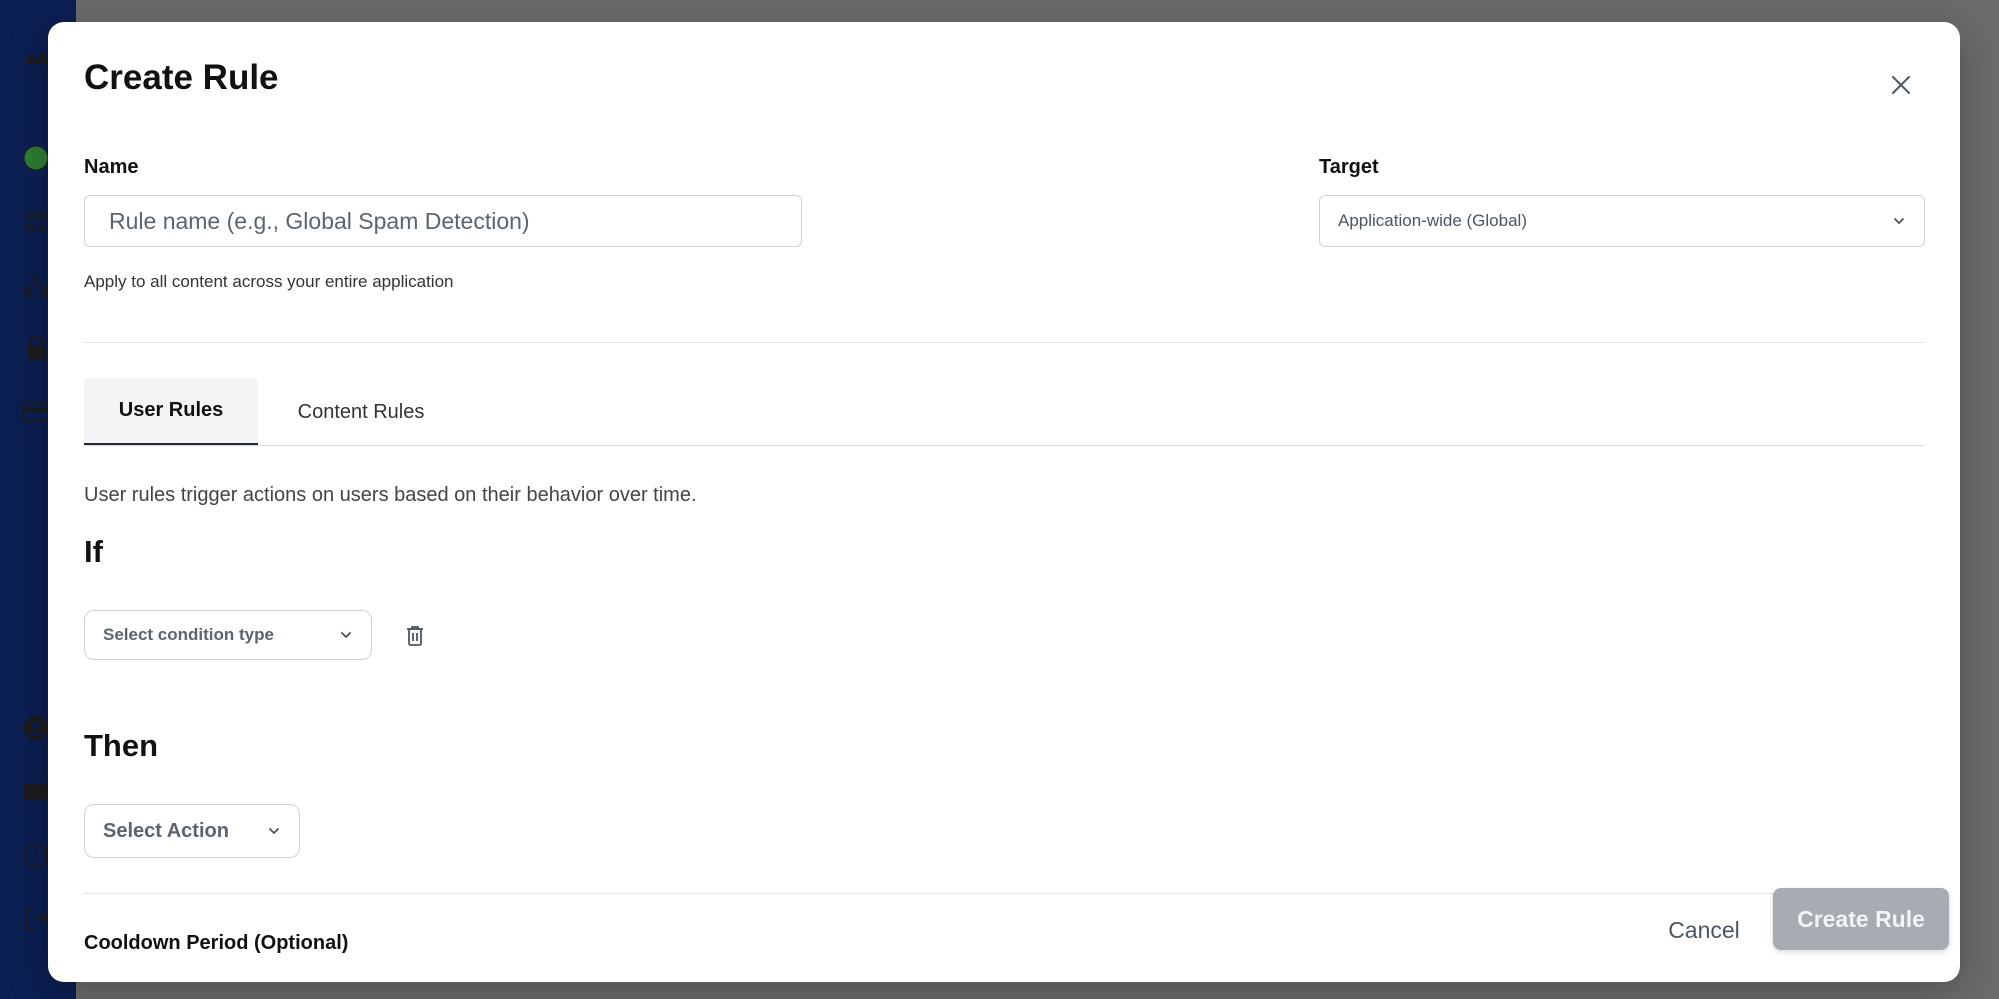  I want to click on name-label: Name, so click(111, 167).